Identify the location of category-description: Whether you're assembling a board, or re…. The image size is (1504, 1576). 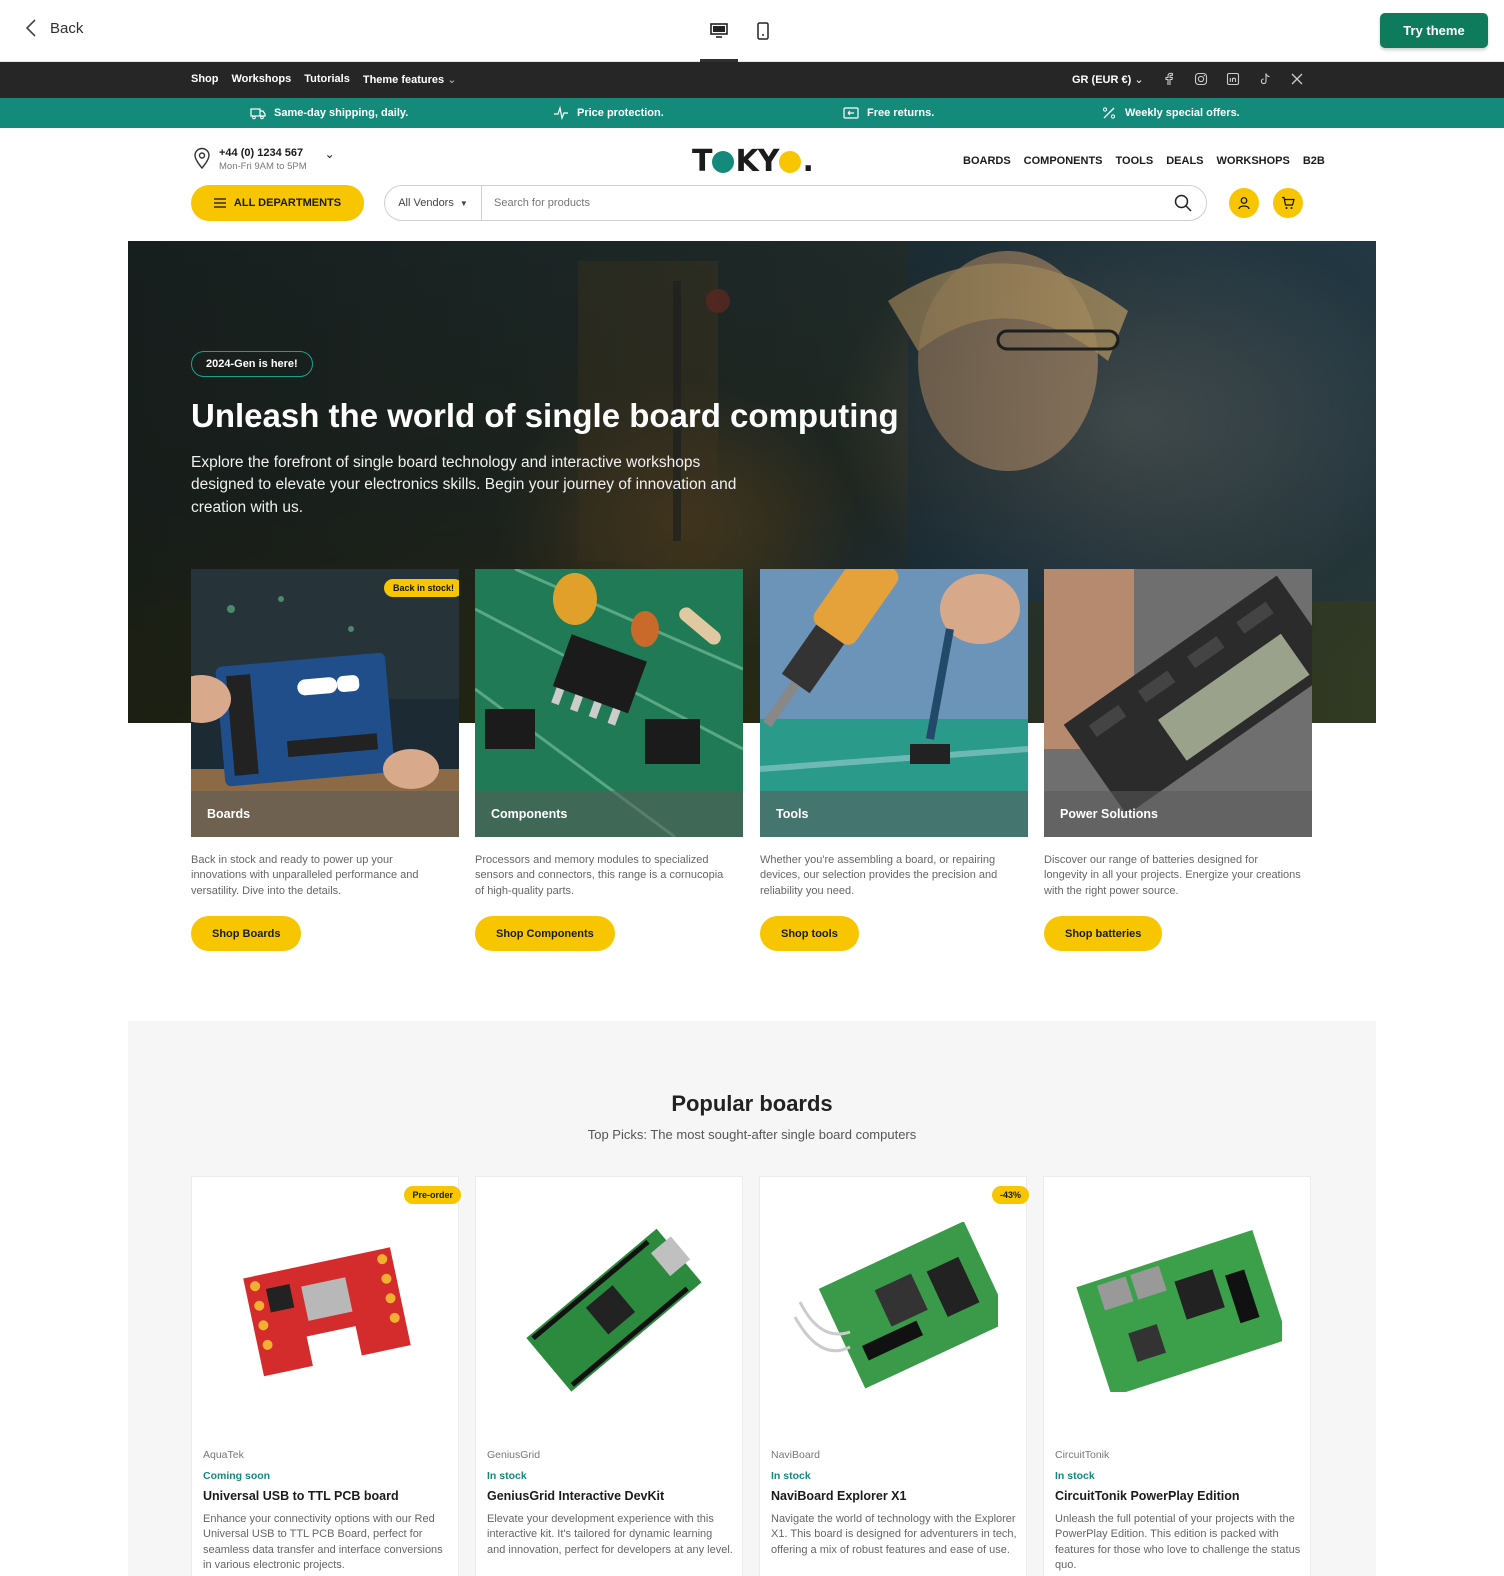
(879, 875).